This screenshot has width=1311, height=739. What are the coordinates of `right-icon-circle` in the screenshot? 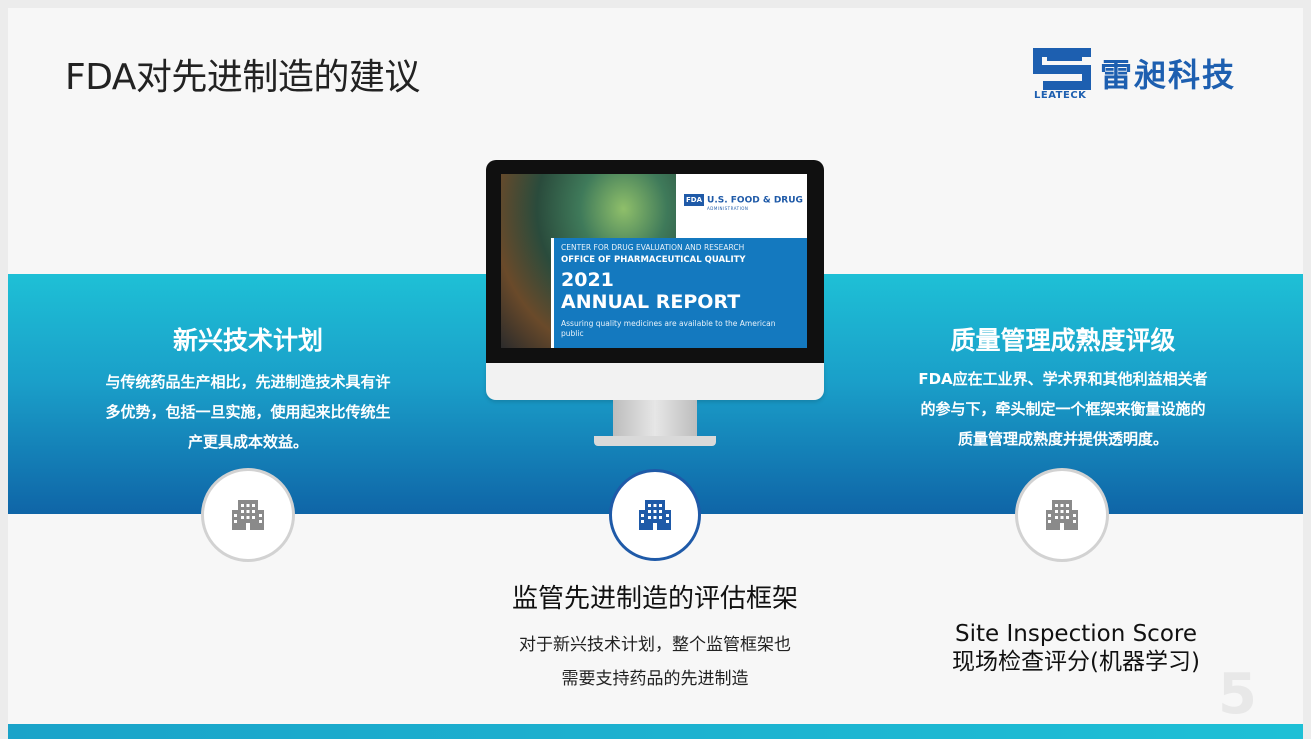 It's located at (1062, 515).